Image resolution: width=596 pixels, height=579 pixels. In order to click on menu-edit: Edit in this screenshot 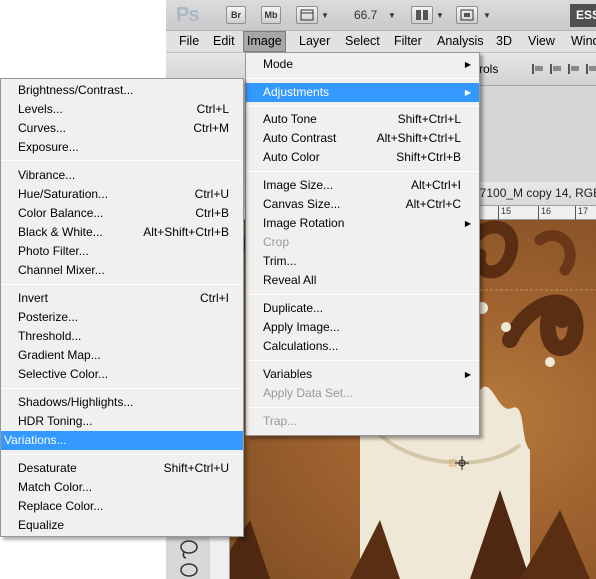, I will do `click(224, 41)`.